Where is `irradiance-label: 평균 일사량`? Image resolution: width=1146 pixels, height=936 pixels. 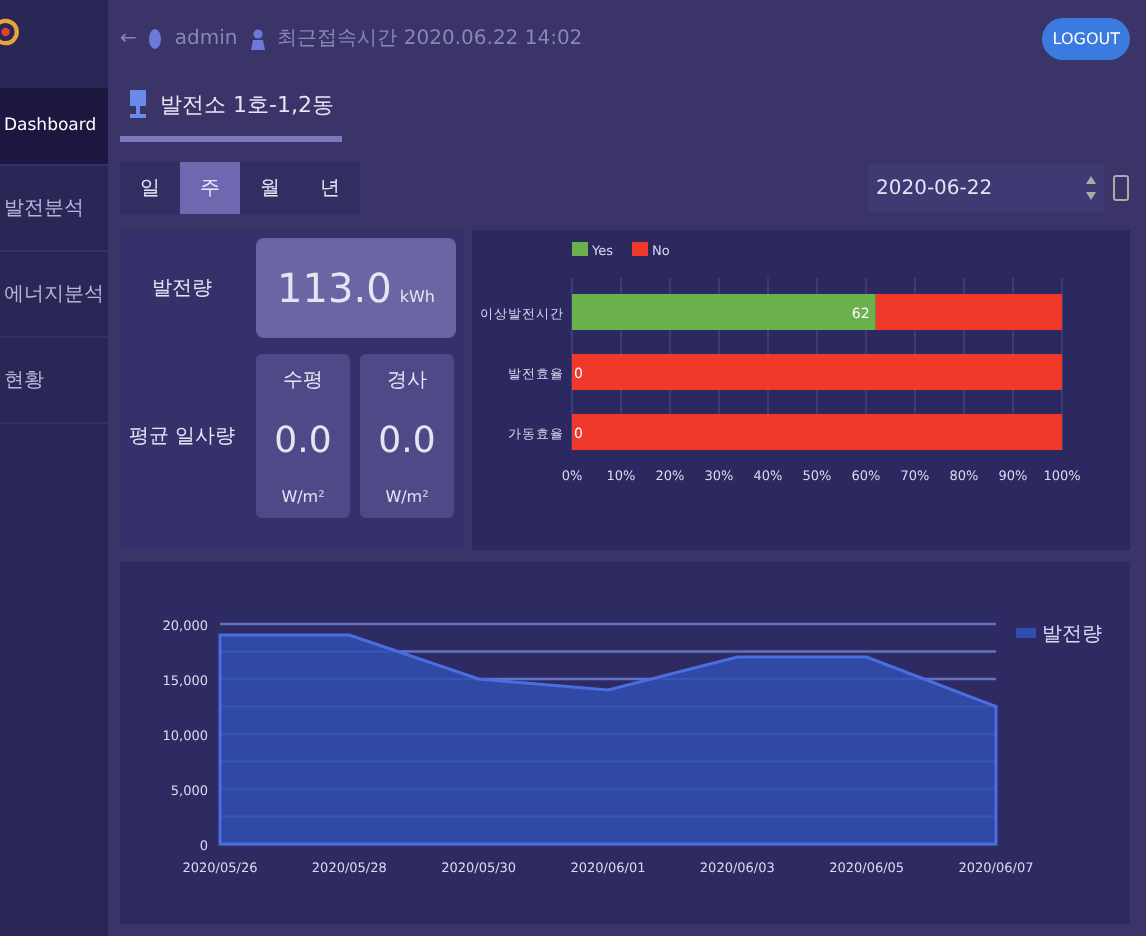 irradiance-label: 평균 일사량 is located at coordinates (182, 437).